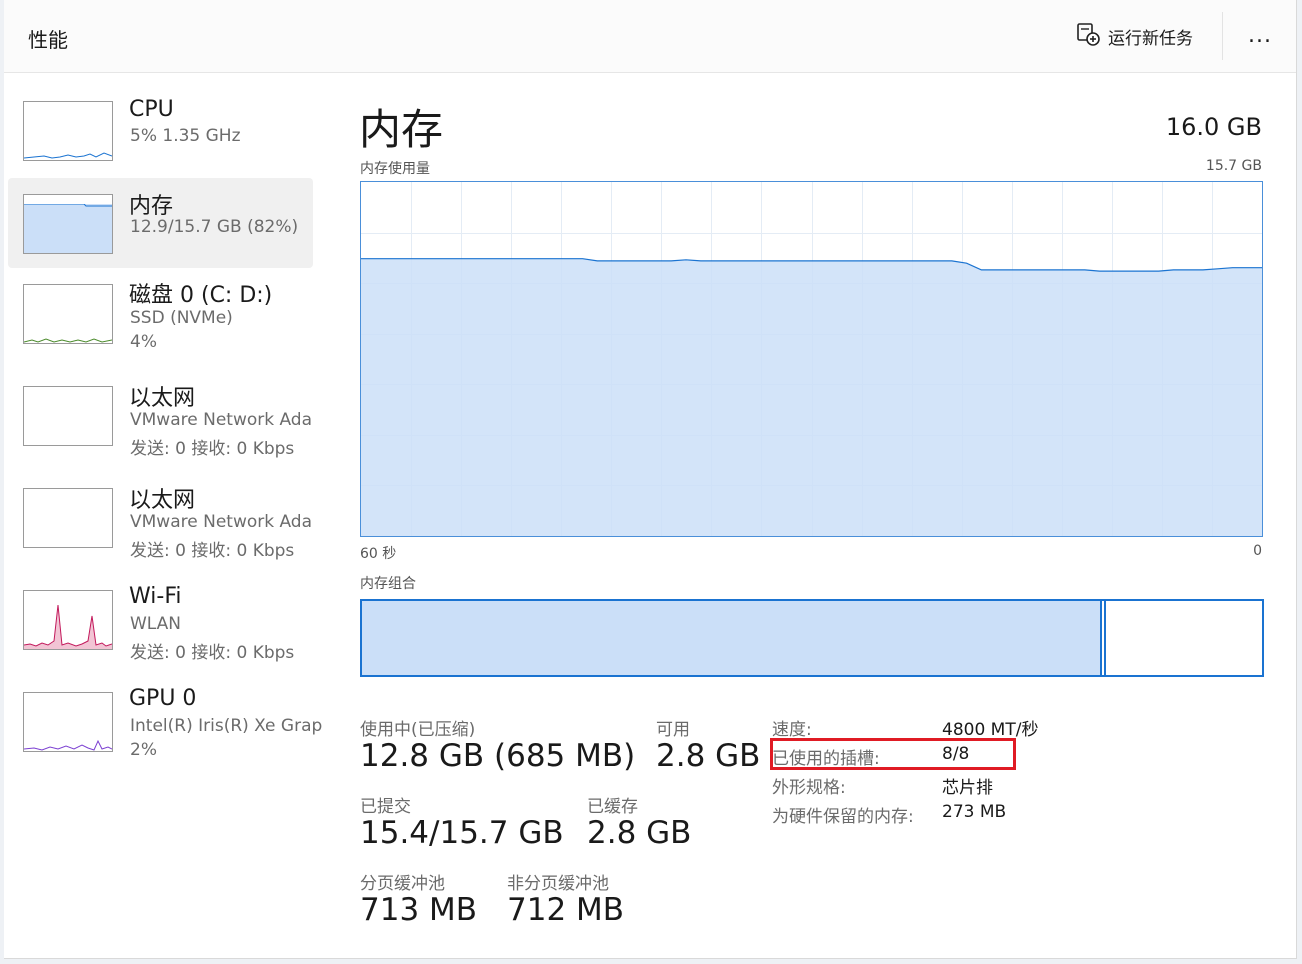 Image resolution: width=1302 pixels, height=964 pixels. Describe the element at coordinates (155, 596) in the screenshot. I see `sidebar-item-label: Wi-Fi` at that location.